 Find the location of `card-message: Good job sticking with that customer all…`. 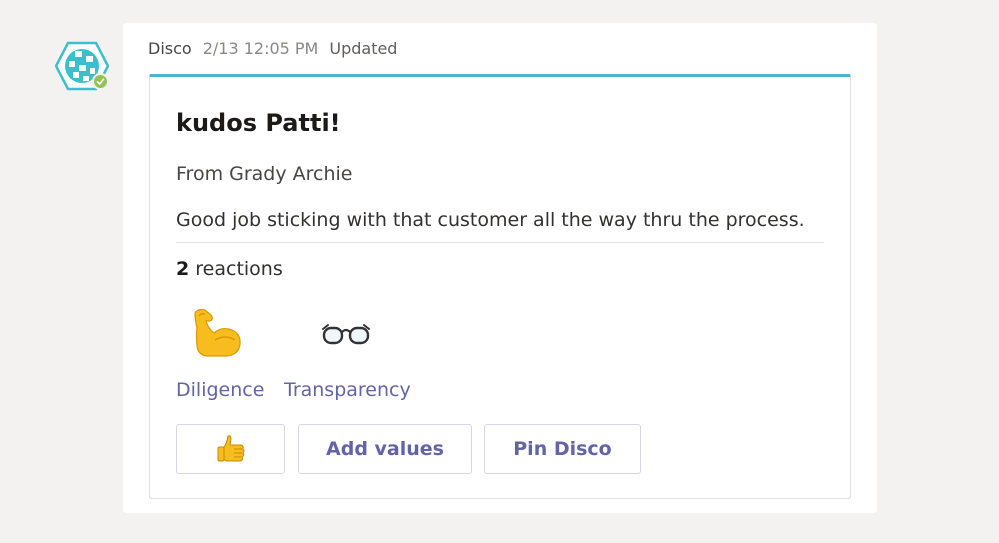

card-message: Good job sticking with that customer all… is located at coordinates (490, 220).